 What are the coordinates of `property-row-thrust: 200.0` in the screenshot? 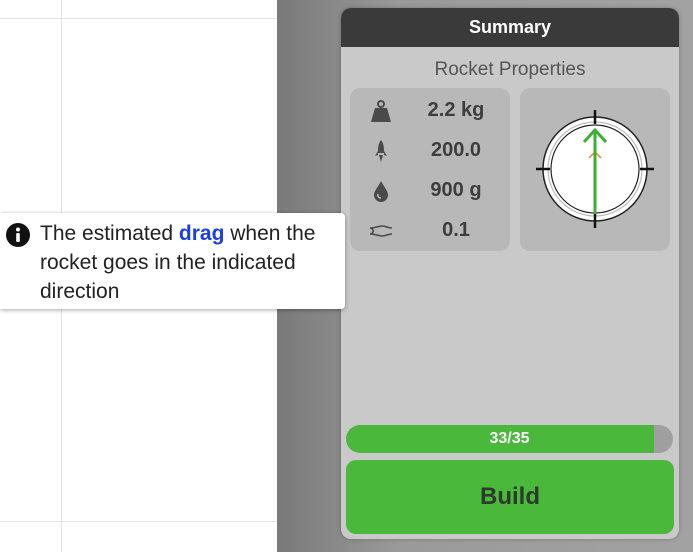 It's located at (430, 151).